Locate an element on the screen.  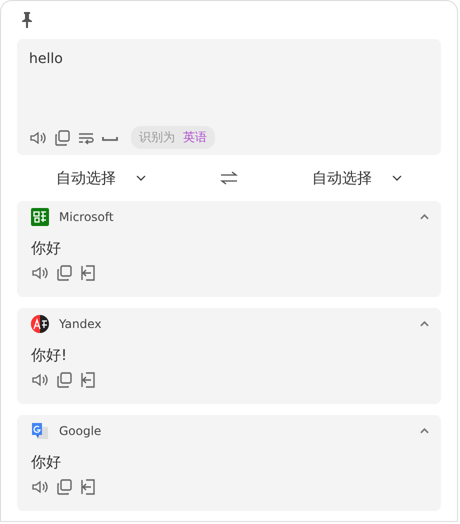
service-name: Yandex is located at coordinates (81, 324).